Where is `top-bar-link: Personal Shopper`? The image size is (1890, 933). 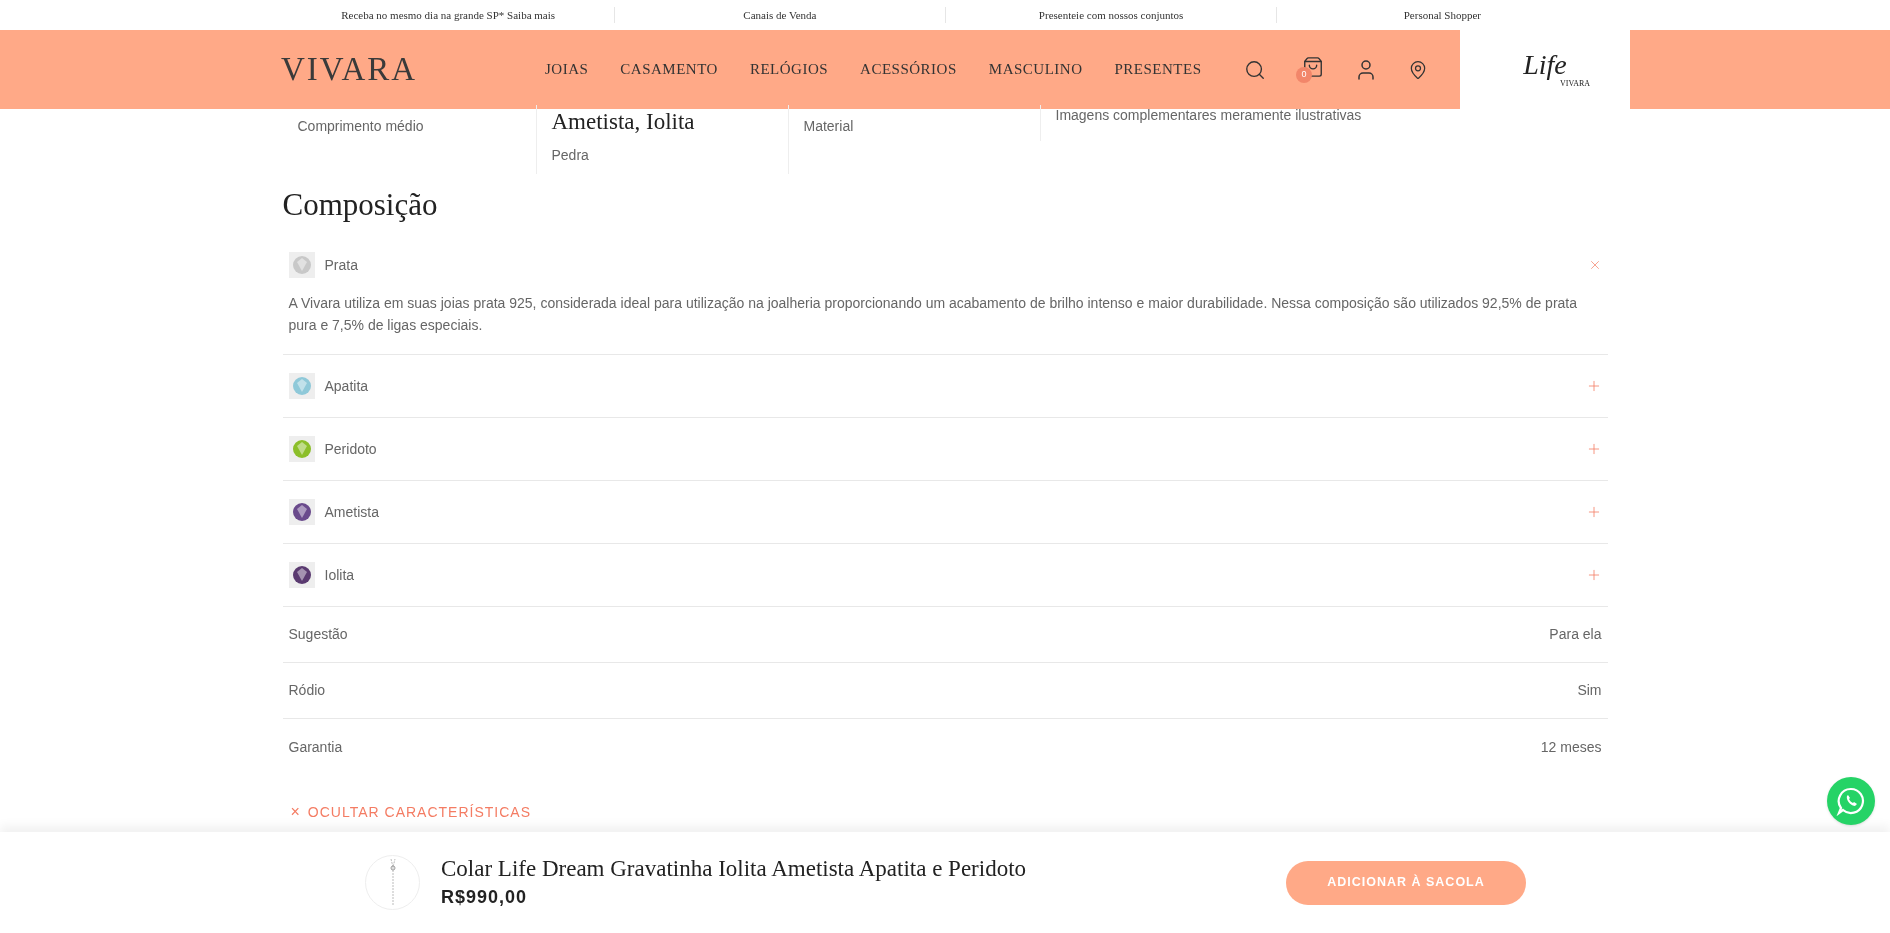 top-bar-link: Personal Shopper is located at coordinates (1442, 15).